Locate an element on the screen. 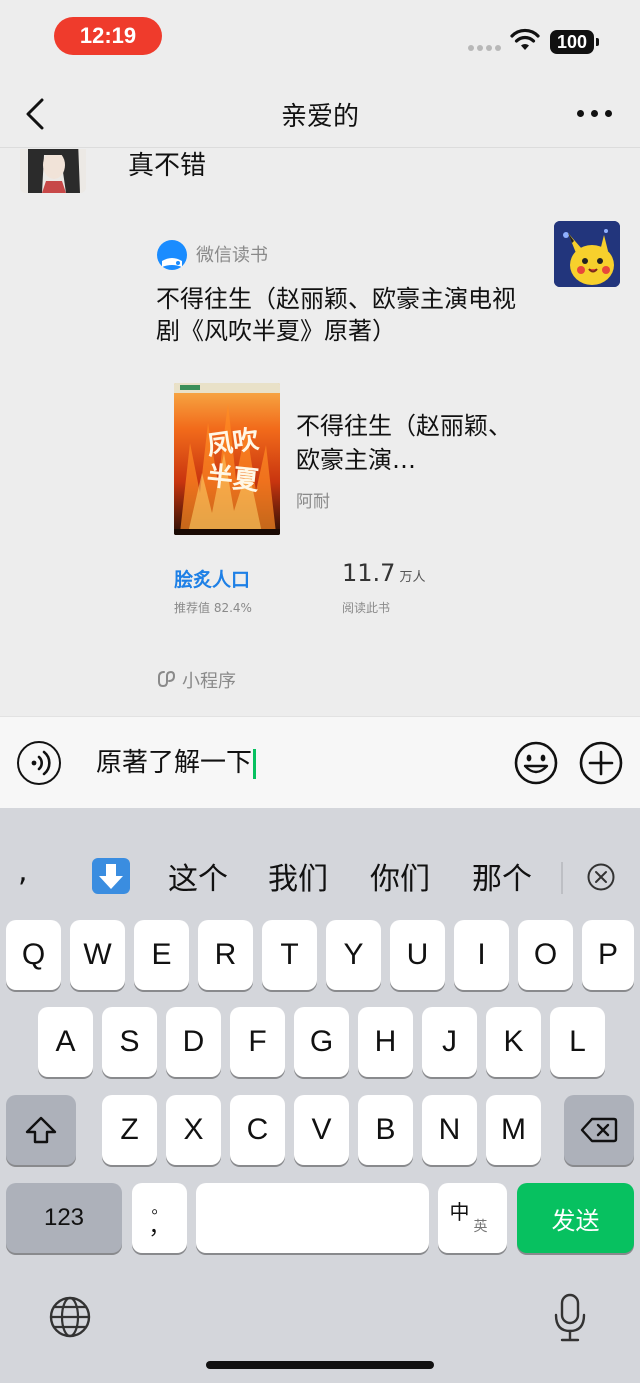 The height and width of the screenshot is (1383, 640). punctuation-key-main: ， is located at coordinates (159, 1226).